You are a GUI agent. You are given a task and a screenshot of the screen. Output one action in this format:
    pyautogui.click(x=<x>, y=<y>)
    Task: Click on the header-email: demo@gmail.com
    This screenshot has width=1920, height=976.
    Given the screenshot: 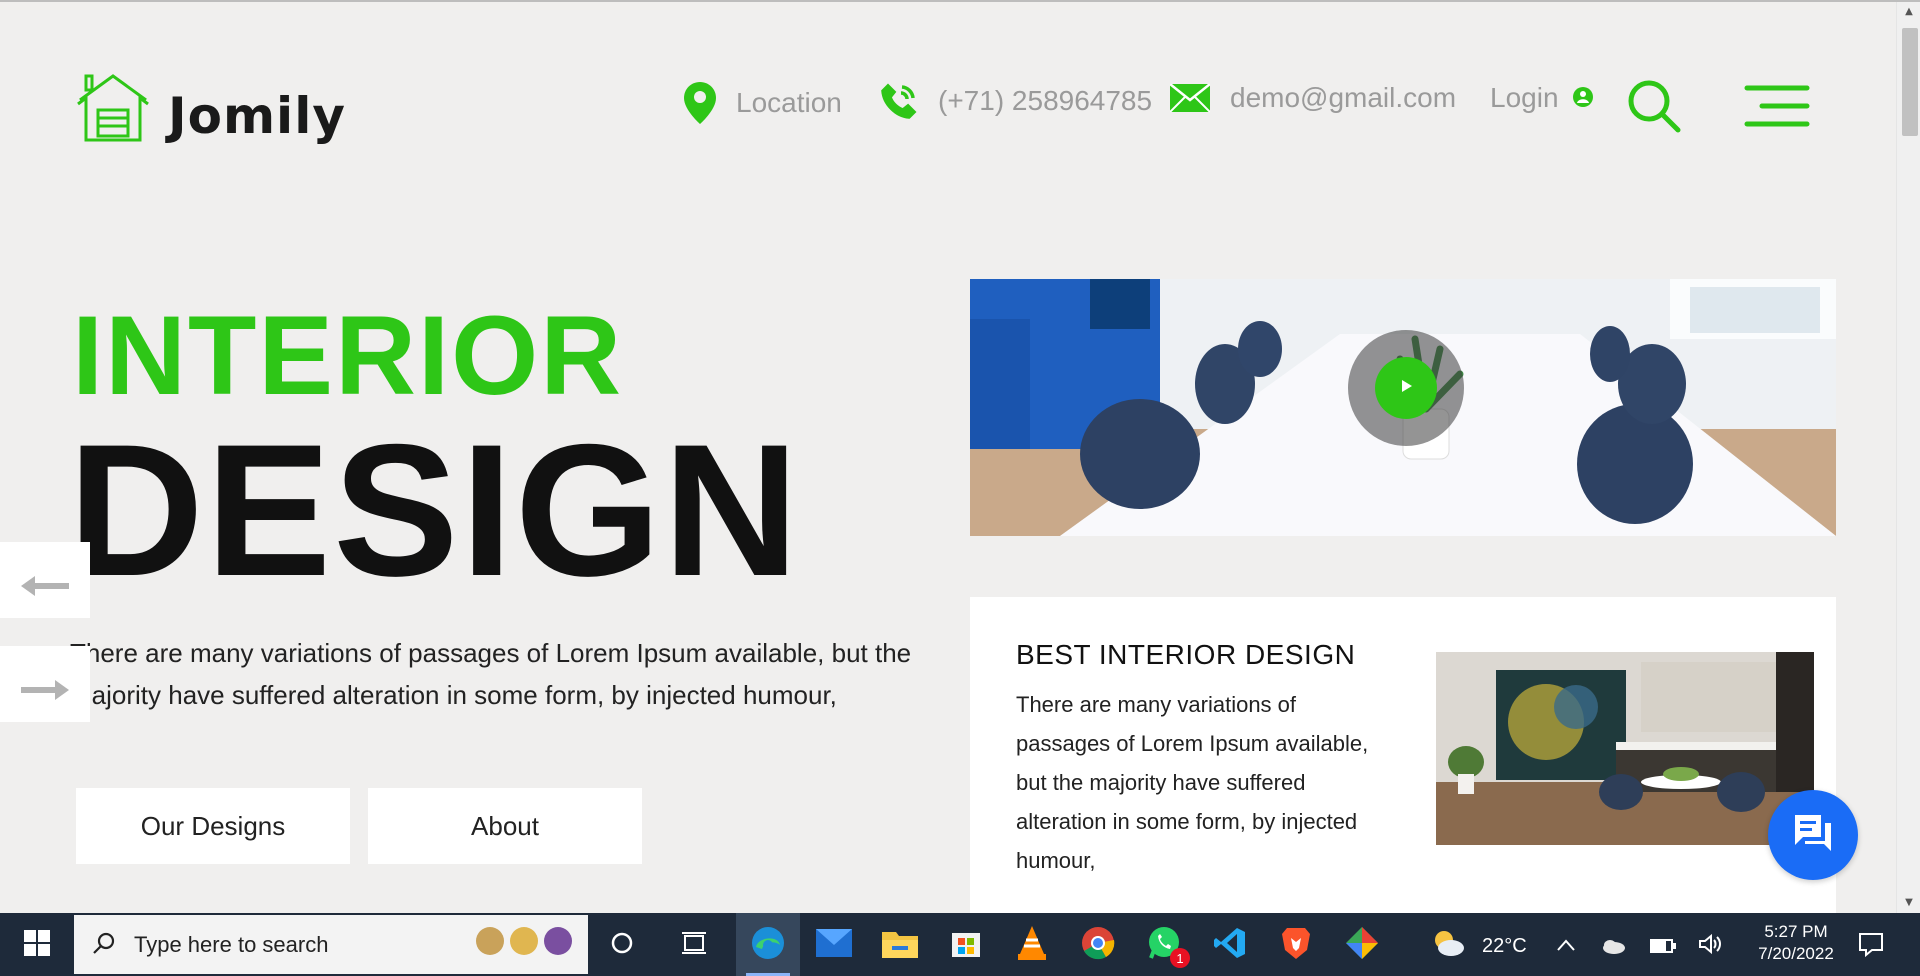 What is the action you would take?
    pyautogui.click(x=1313, y=98)
    